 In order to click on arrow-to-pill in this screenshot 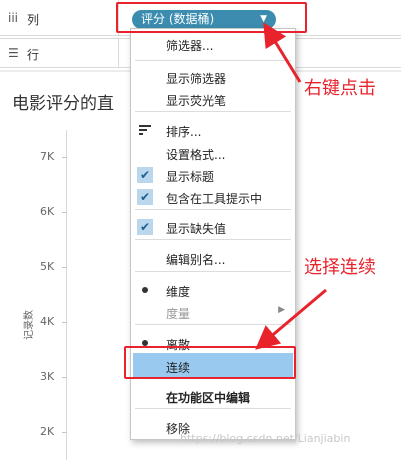, I will do `click(282, 52)`.